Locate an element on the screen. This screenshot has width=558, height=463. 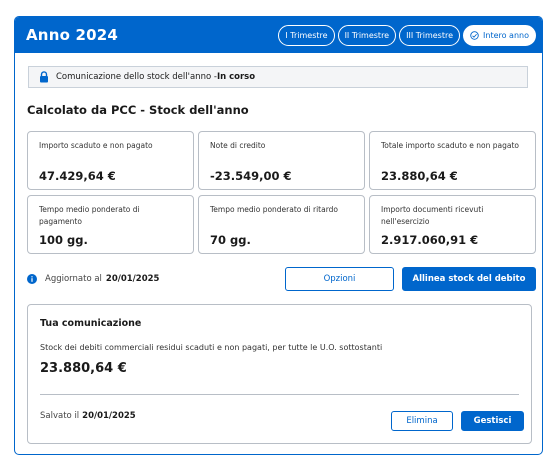
updated-info: Aggiornato al 20/01/2025 is located at coordinates (93, 279).